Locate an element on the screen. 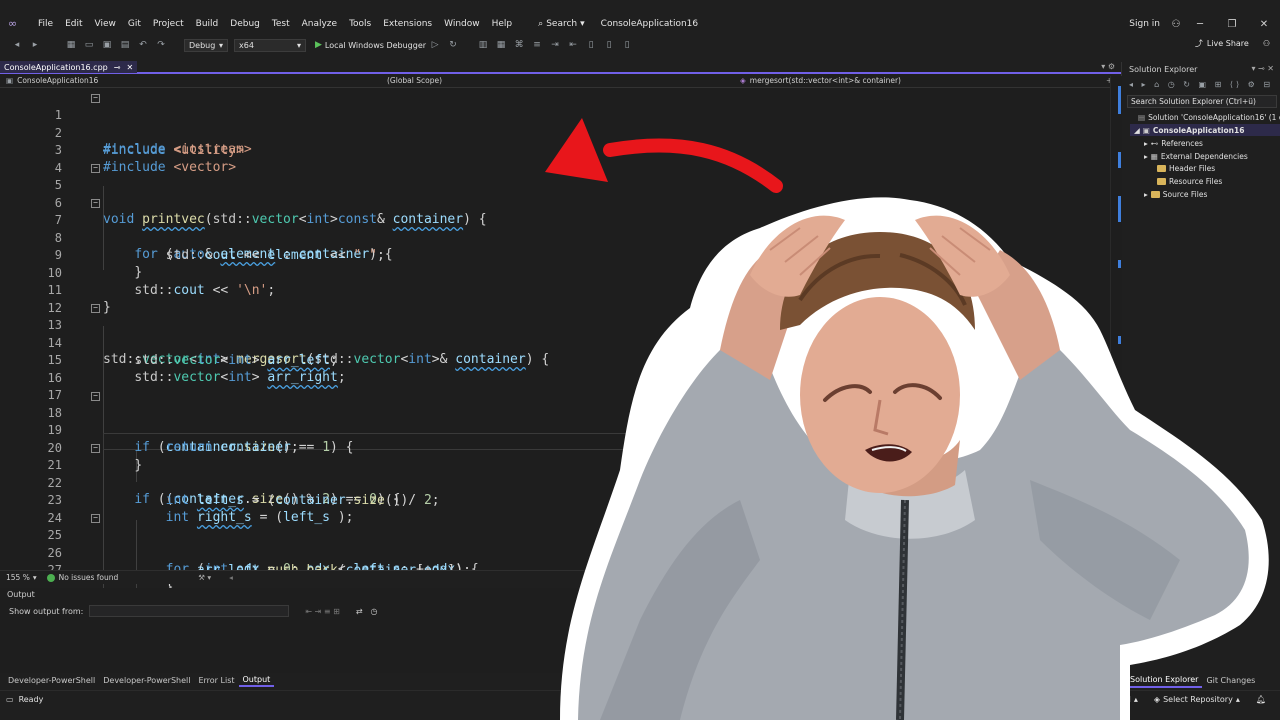 Image resolution: width=1280 pixels, height=720 pixels. bookmark-prev-icon: ▯ is located at coordinates (609, 45).